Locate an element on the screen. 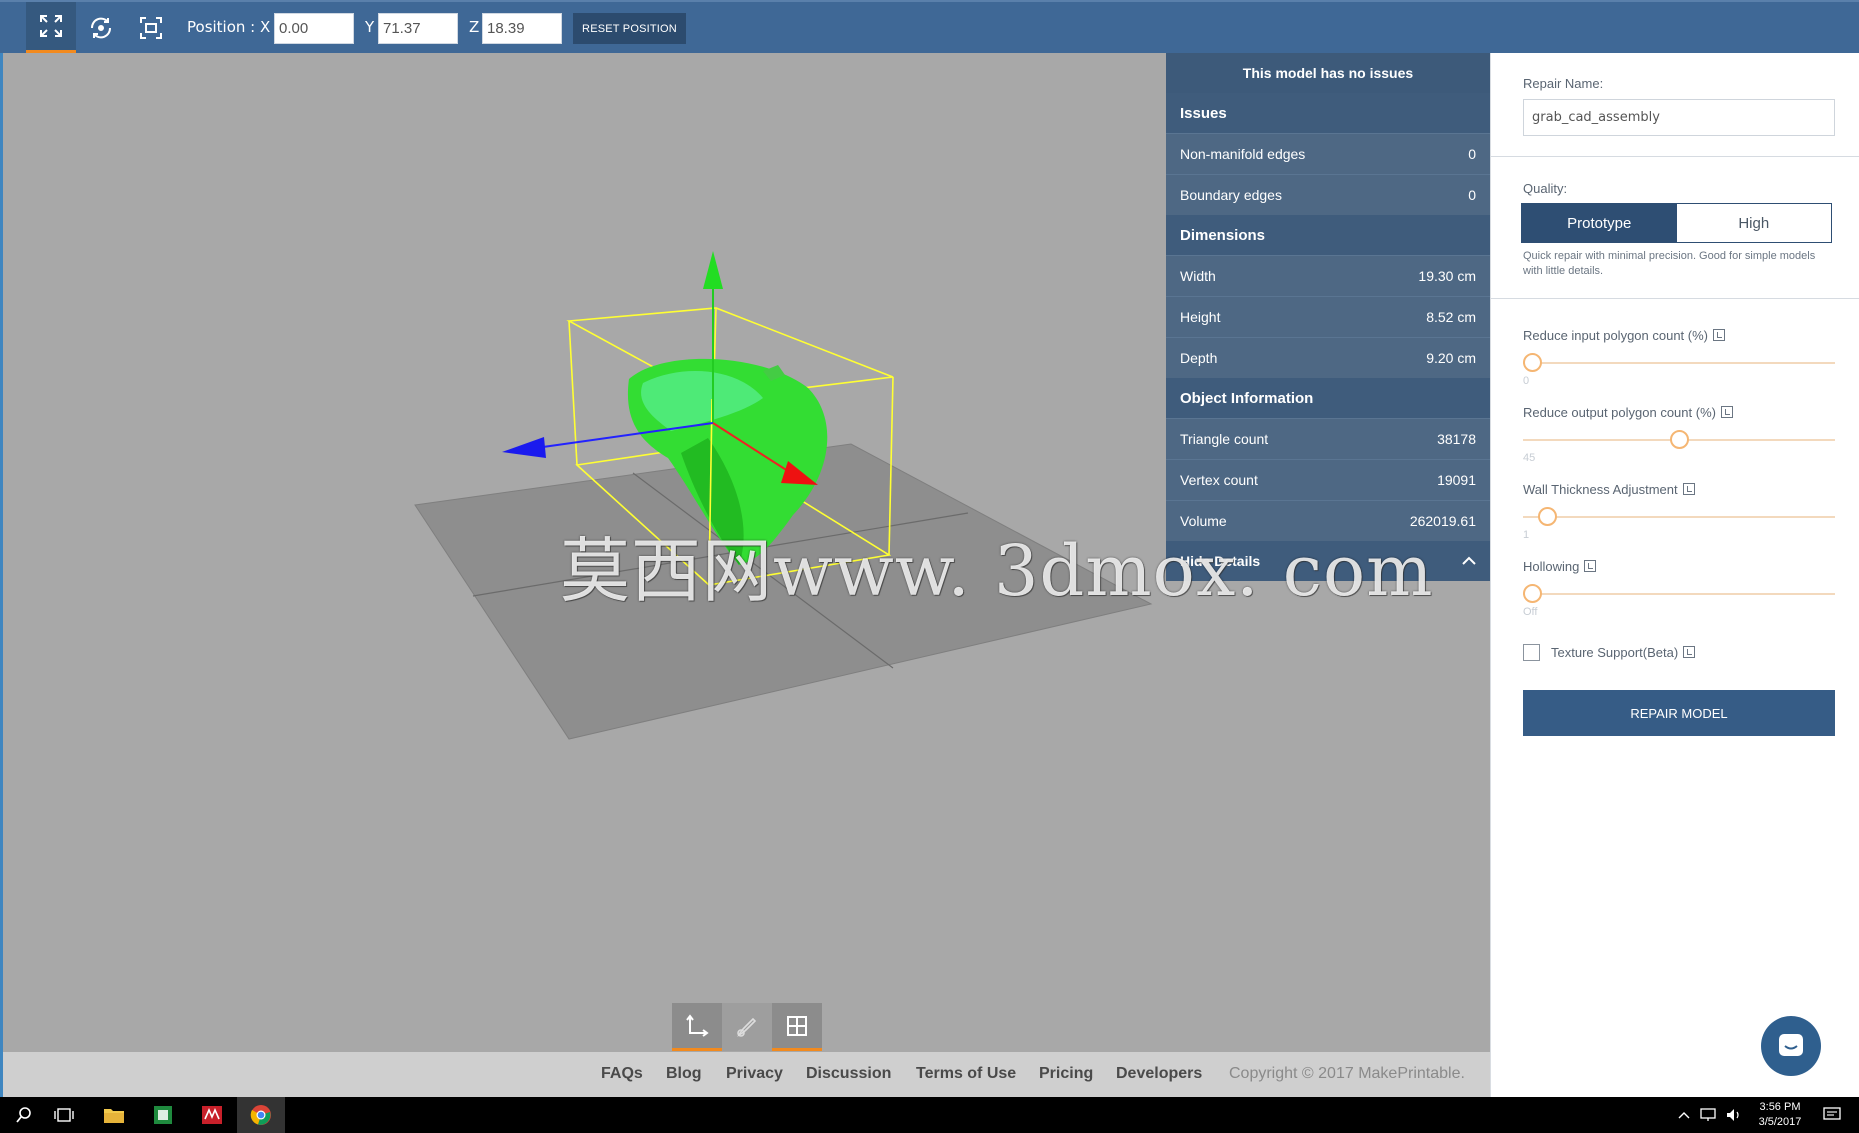  footer-link-discussion: Discussion is located at coordinates (848, 1074).